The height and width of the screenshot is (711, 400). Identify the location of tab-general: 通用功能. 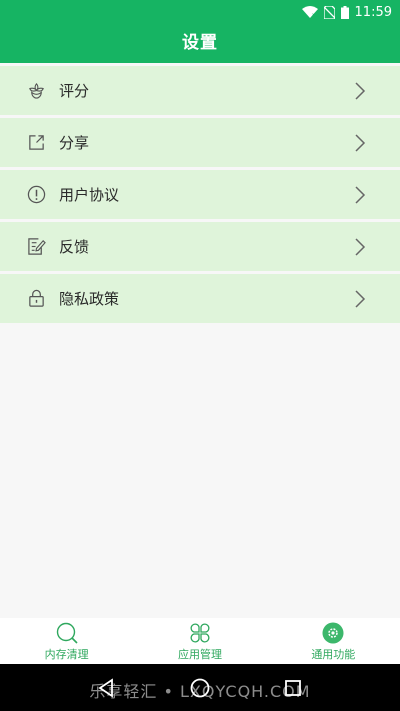
(333, 641).